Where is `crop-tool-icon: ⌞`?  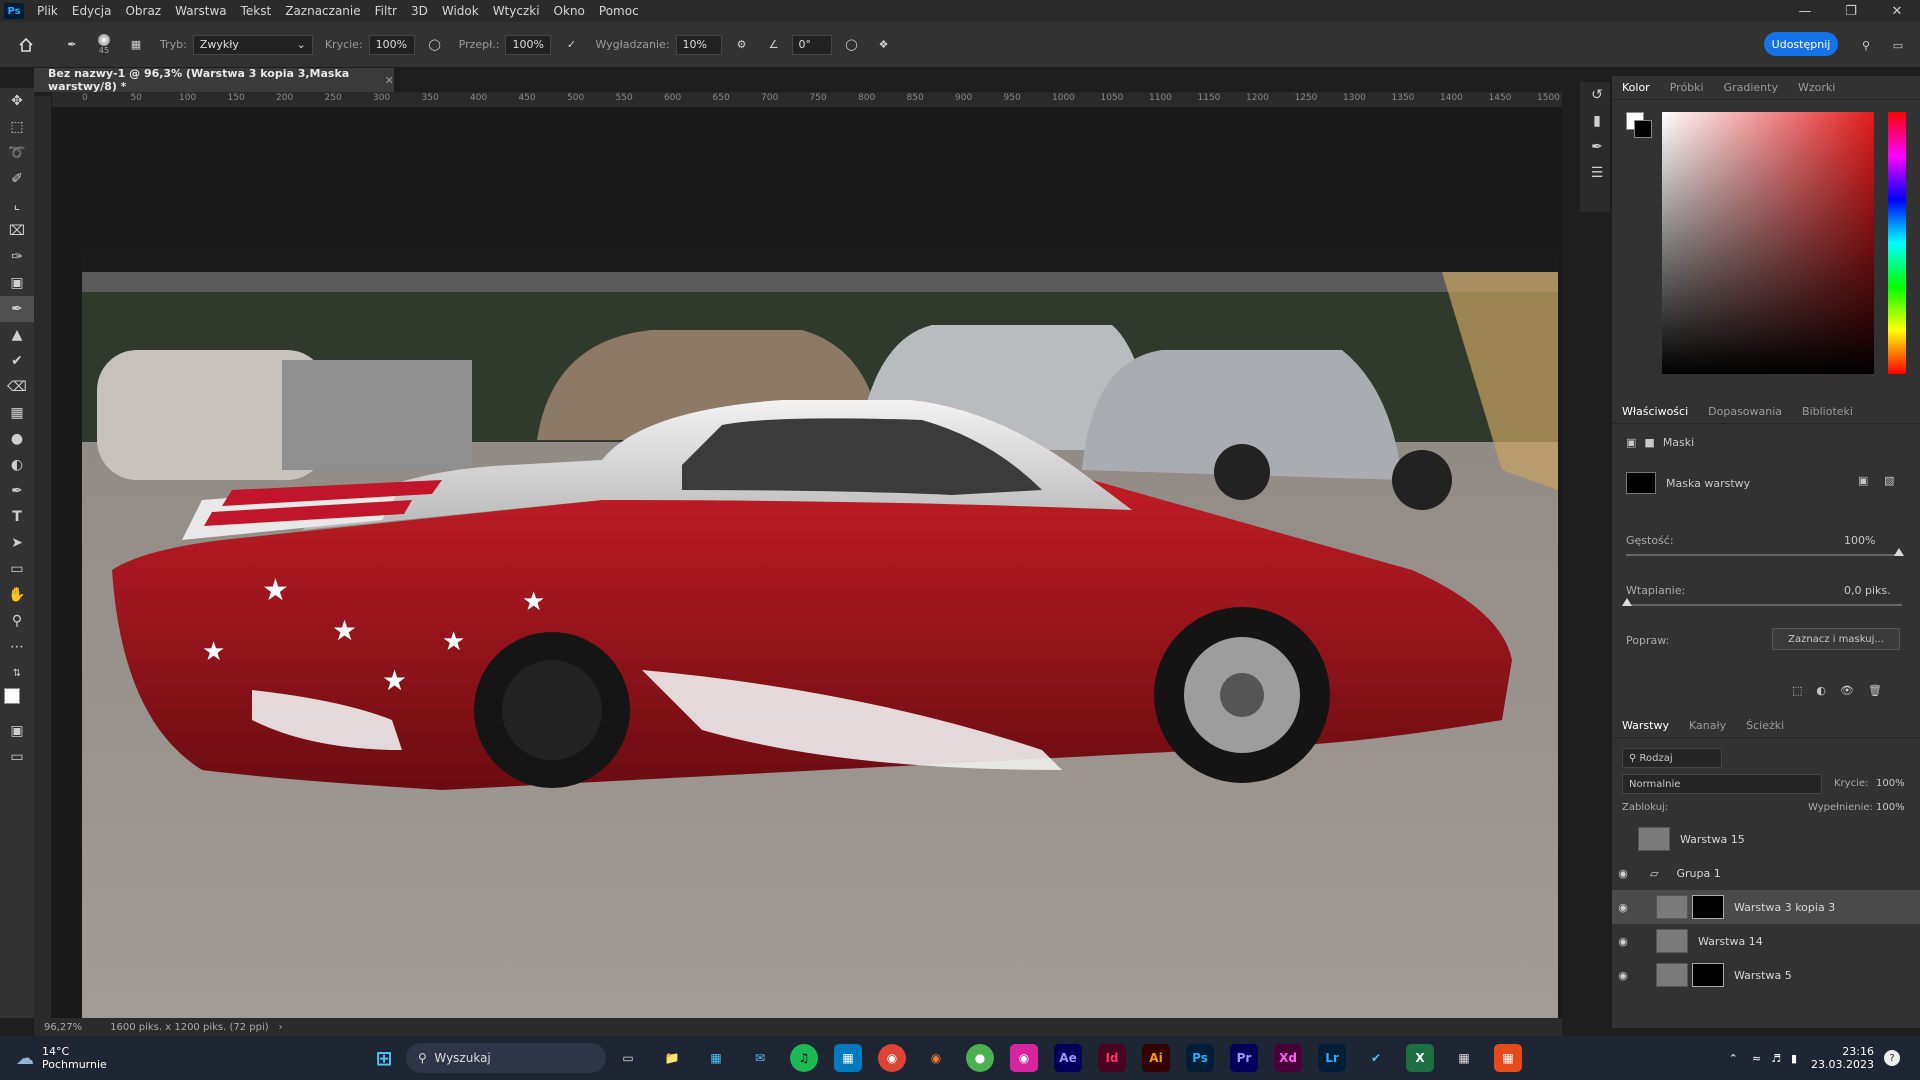
crop-tool-icon: ⌞ is located at coordinates (17, 205).